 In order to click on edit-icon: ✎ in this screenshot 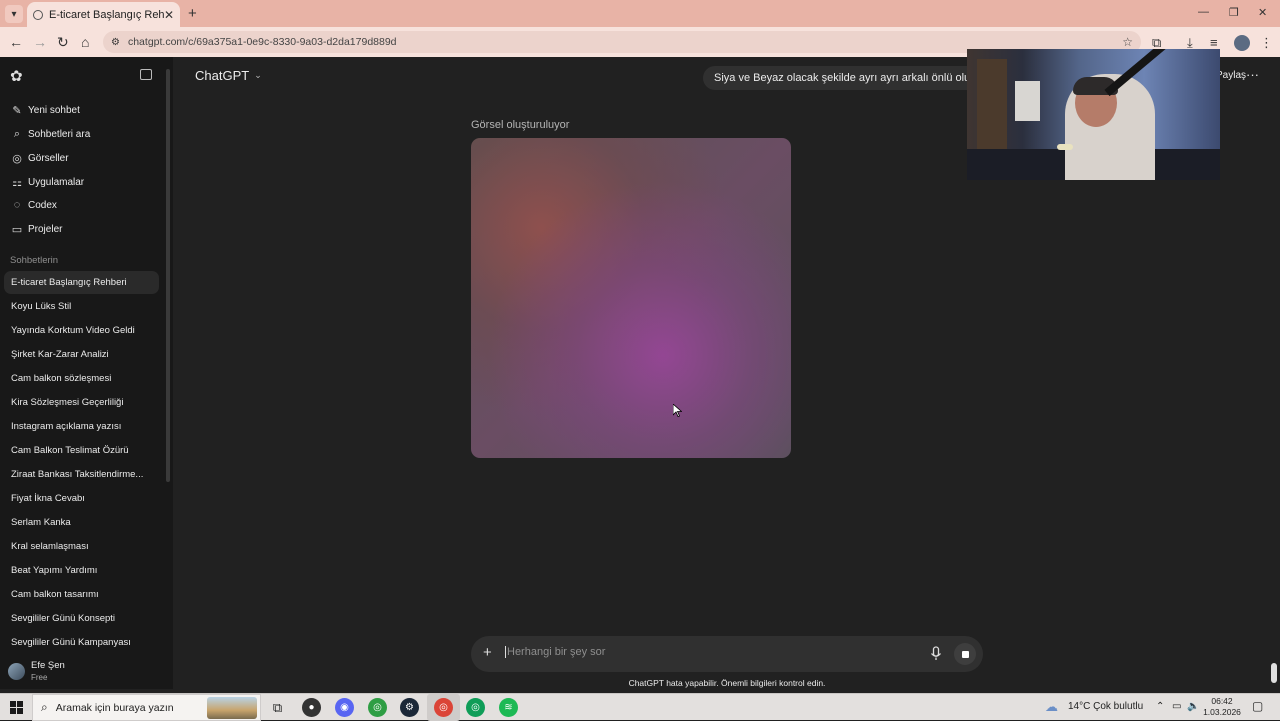, I will do `click(17, 110)`.